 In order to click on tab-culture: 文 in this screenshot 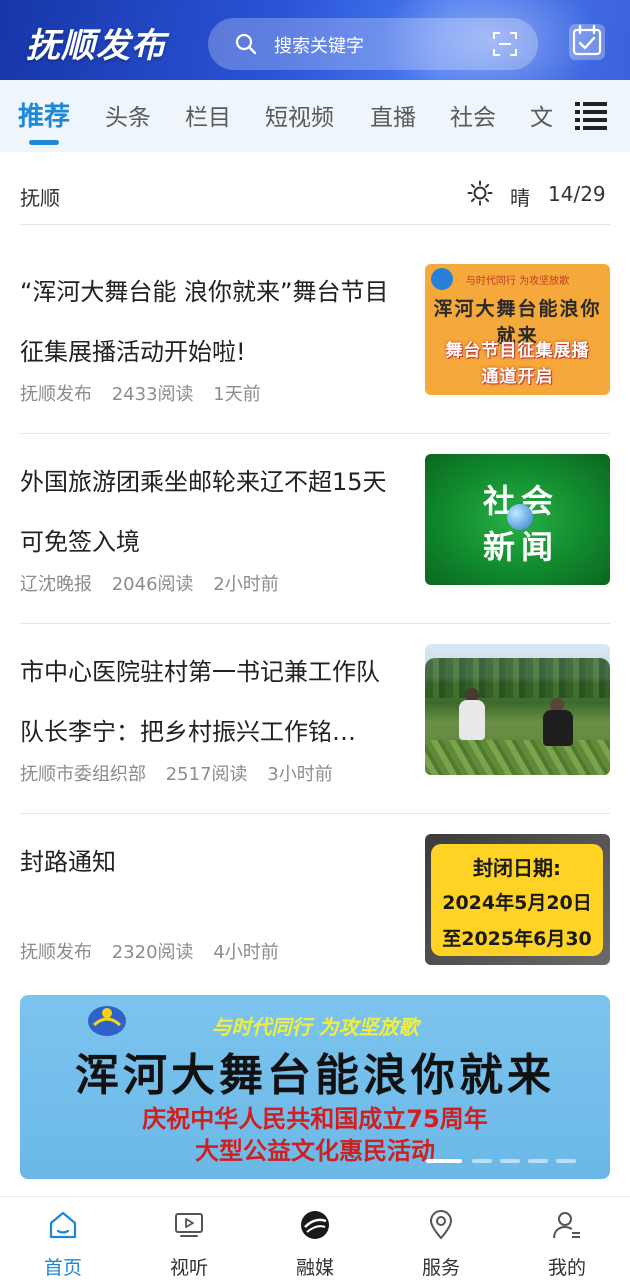, I will do `click(541, 115)`.